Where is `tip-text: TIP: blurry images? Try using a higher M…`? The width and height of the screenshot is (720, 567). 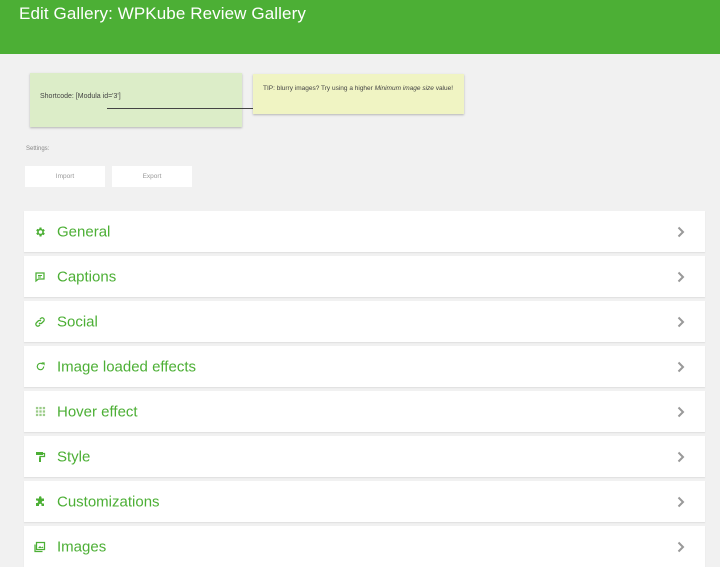 tip-text: TIP: blurry images? Try using a higher M… is located at coordinates (360, 89).